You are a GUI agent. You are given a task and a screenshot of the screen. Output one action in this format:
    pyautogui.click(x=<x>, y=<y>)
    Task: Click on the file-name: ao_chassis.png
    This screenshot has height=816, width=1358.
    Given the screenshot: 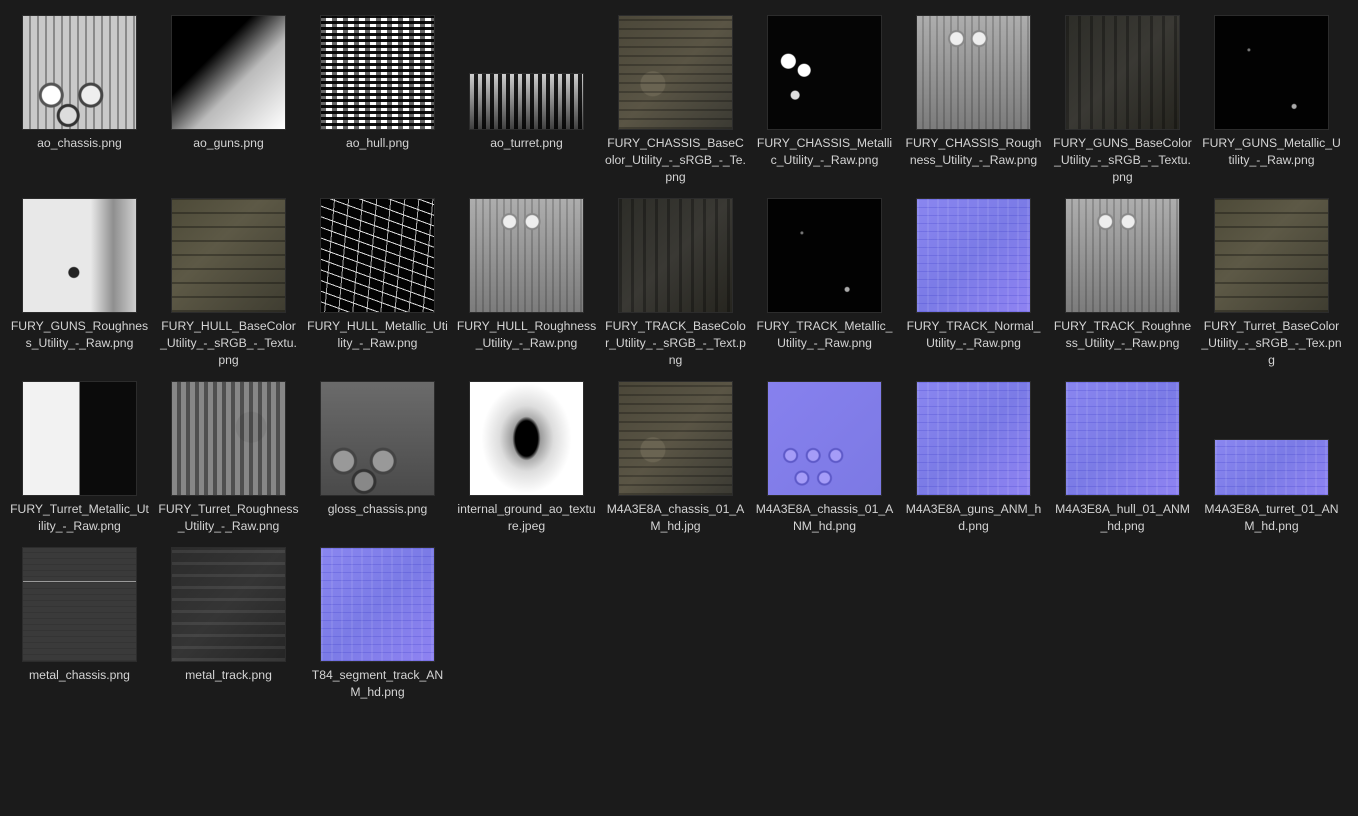 What is the action you would take?
    pyautogui.click(x=79, y=143)
    